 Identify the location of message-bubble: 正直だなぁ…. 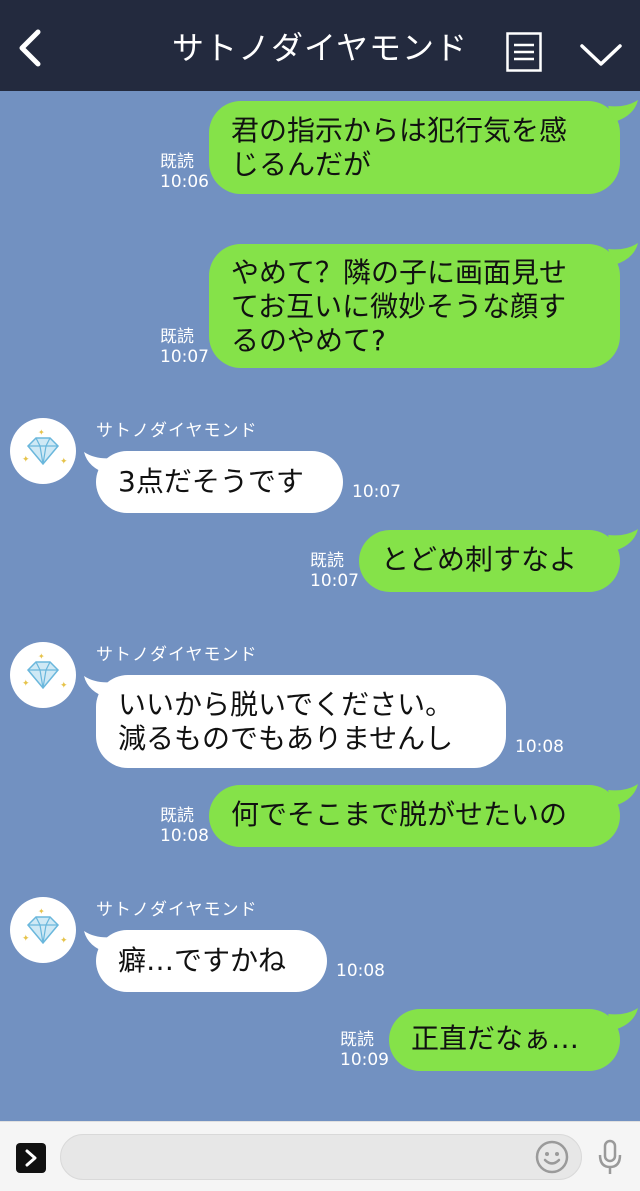
(504, 1040).